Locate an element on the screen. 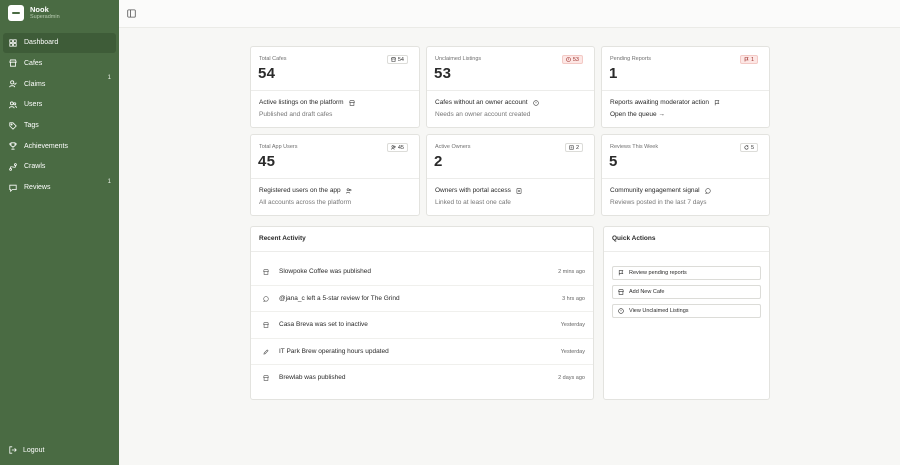  activity-text: Slowpoke Coffee was published is located at coordinates (325, 271).